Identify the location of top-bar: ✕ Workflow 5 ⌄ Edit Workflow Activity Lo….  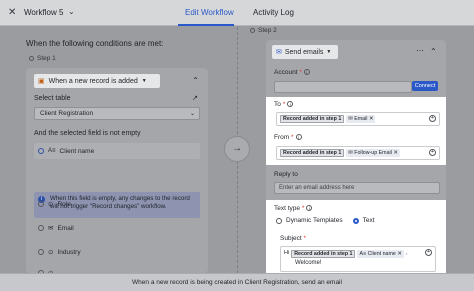
(237, 13).